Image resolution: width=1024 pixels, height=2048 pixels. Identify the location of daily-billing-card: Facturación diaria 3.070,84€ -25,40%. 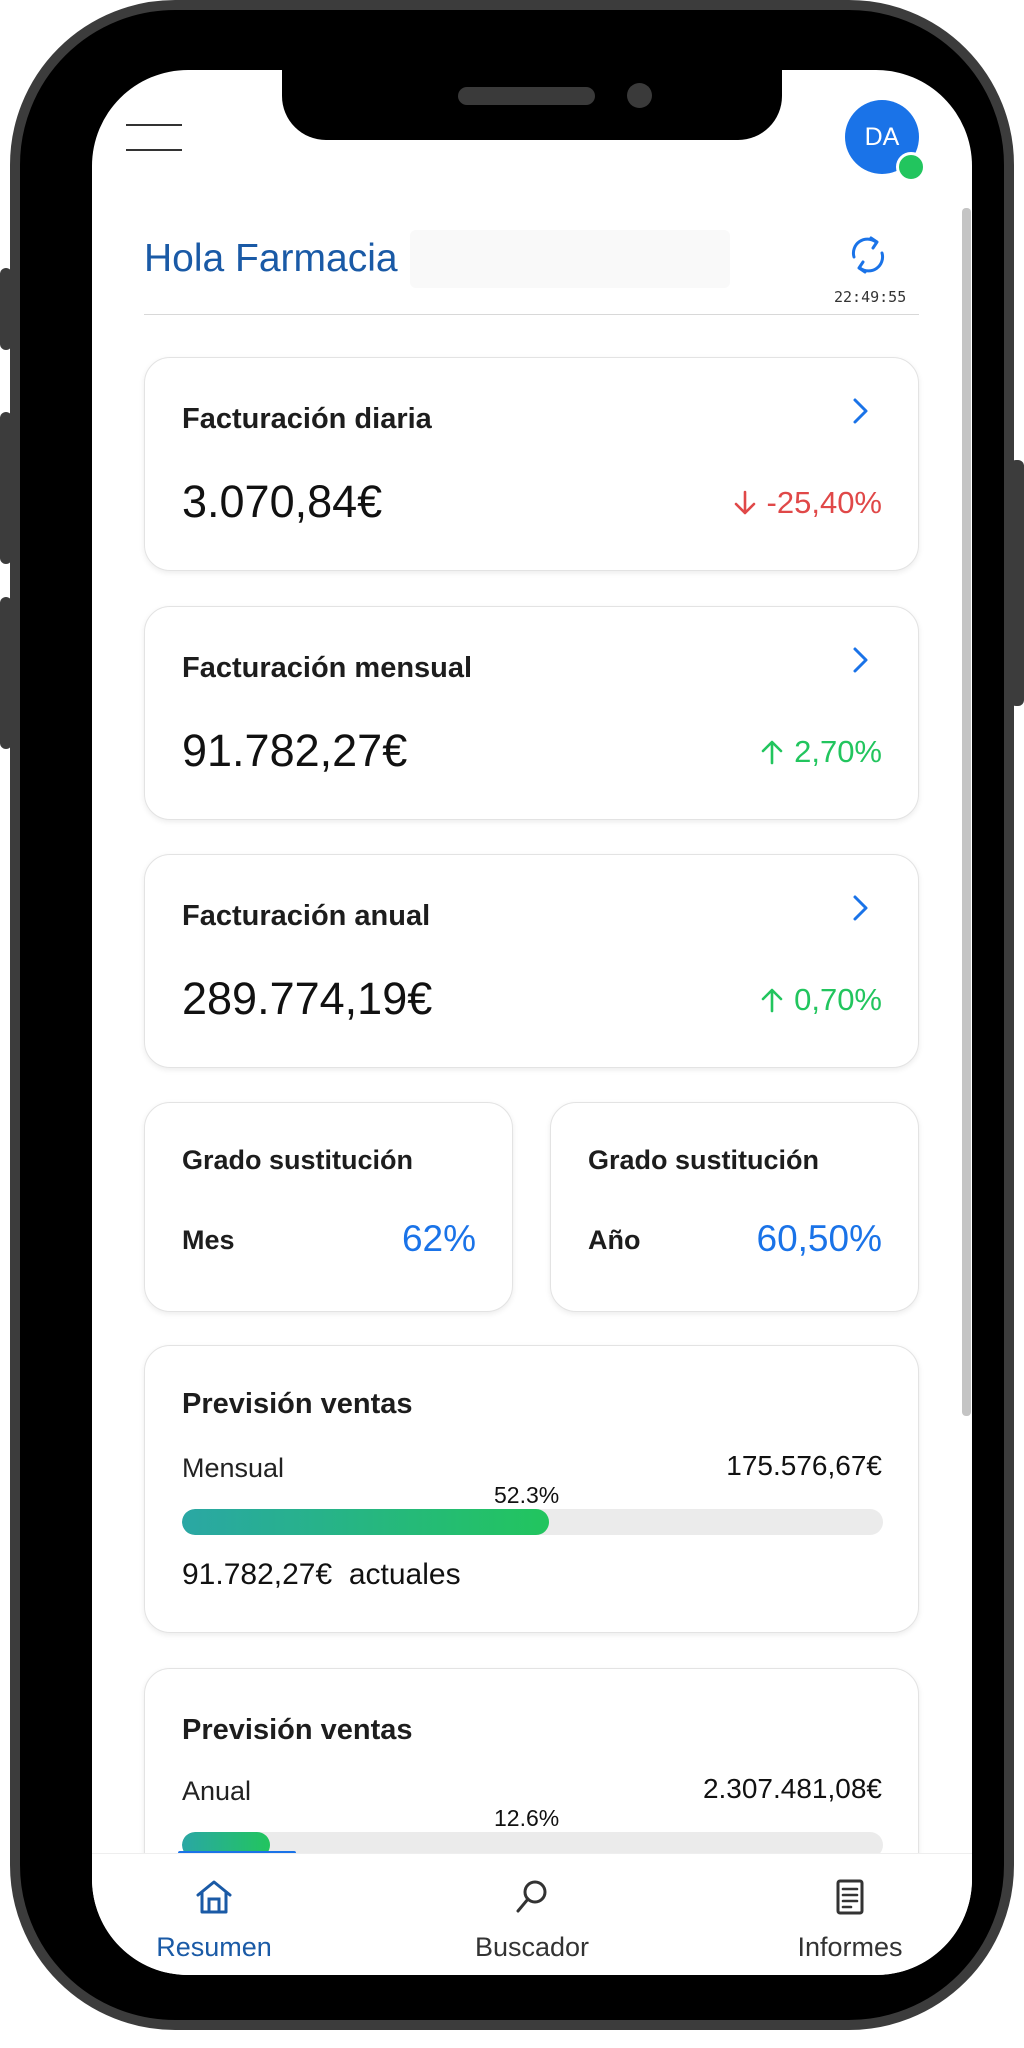
(531, 464).